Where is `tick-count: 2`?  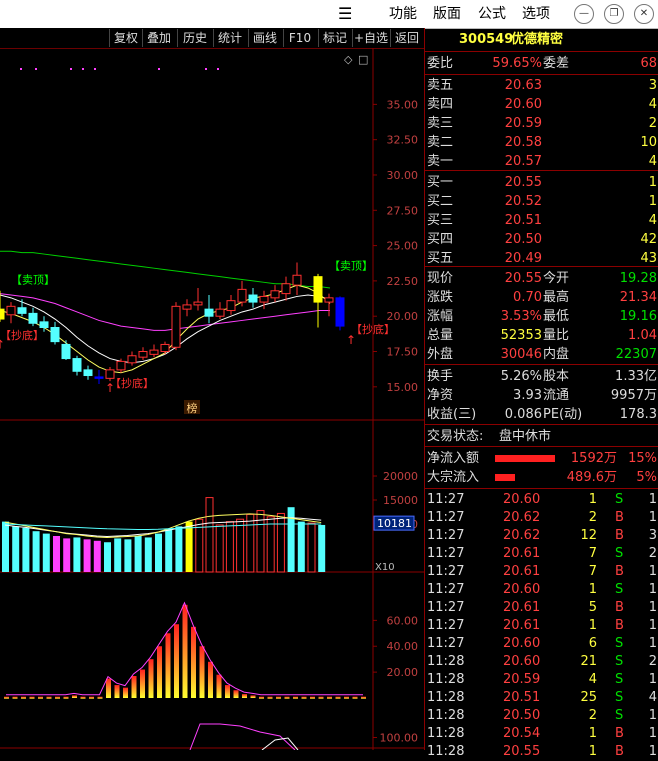
tick-count: 2 is located at coordinates (652, 553).